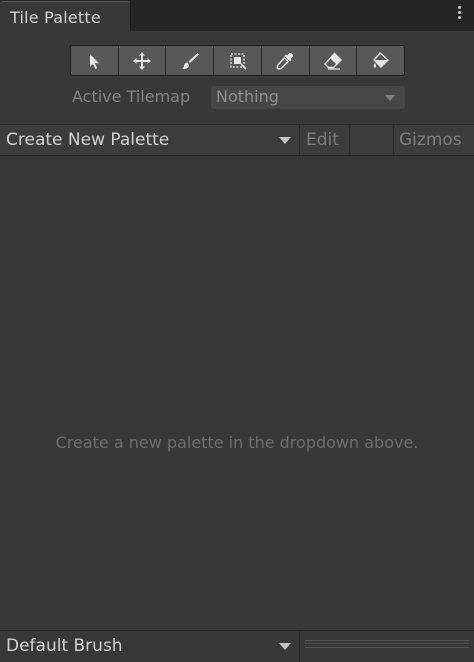  Describe the element at coordinates (237, 15) in the screenshot. I see `tab-bar: Tile Palette` at that location.